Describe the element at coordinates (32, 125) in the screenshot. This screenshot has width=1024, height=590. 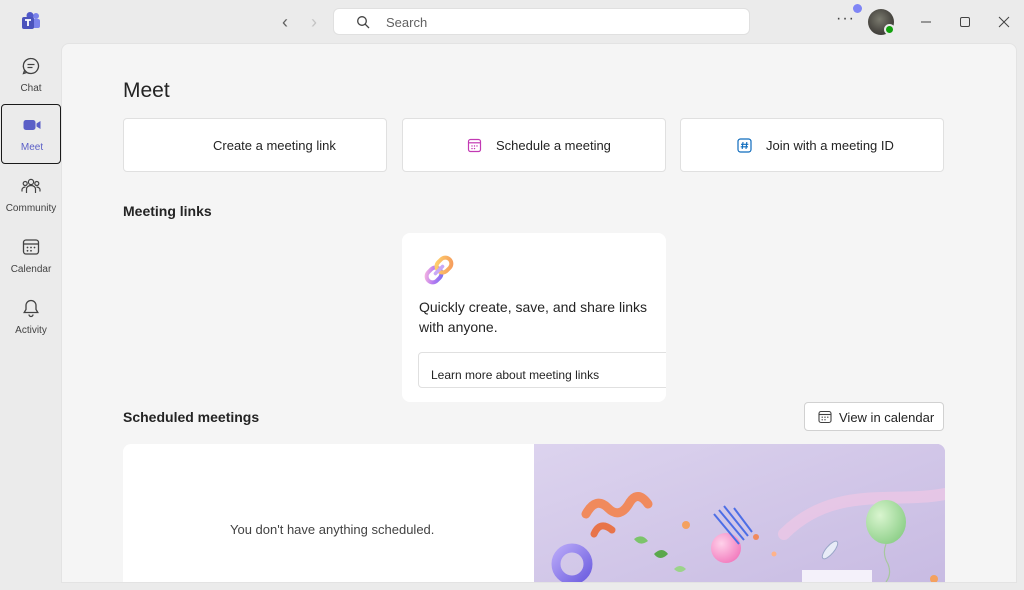
I see `video-camera-icon` at that location.